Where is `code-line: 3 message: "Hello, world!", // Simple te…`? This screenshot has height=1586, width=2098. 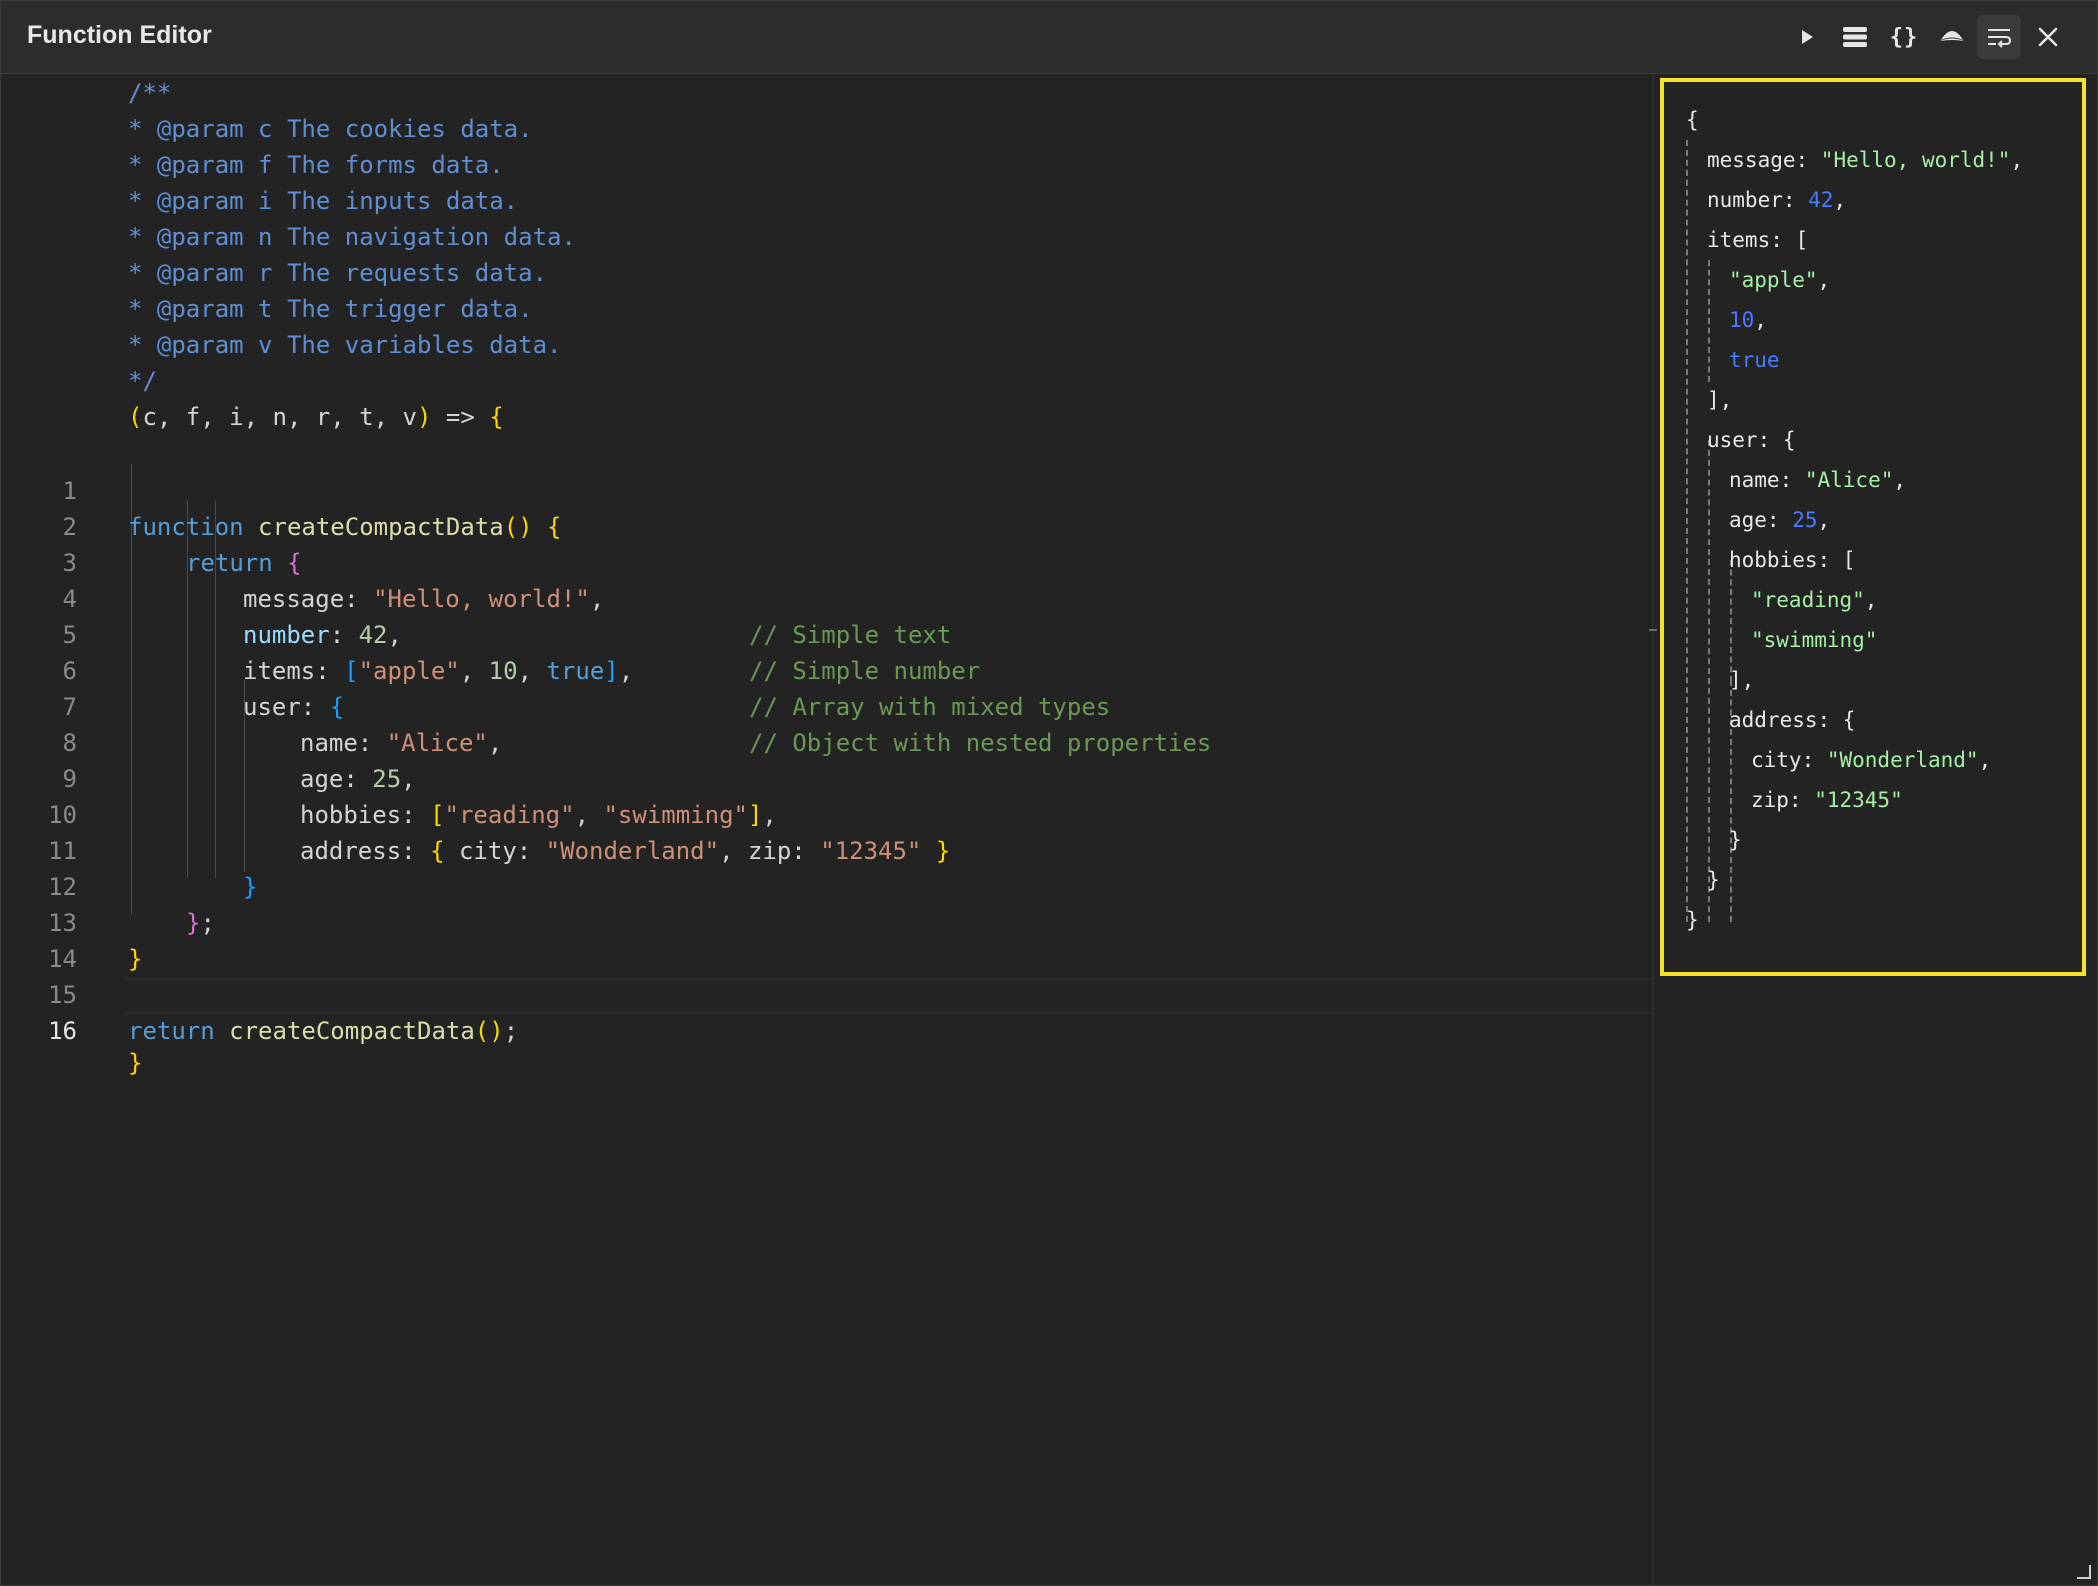 code-line: 3 message: "Hello, world!", // Simple te… is located at coordinates (476, 579).